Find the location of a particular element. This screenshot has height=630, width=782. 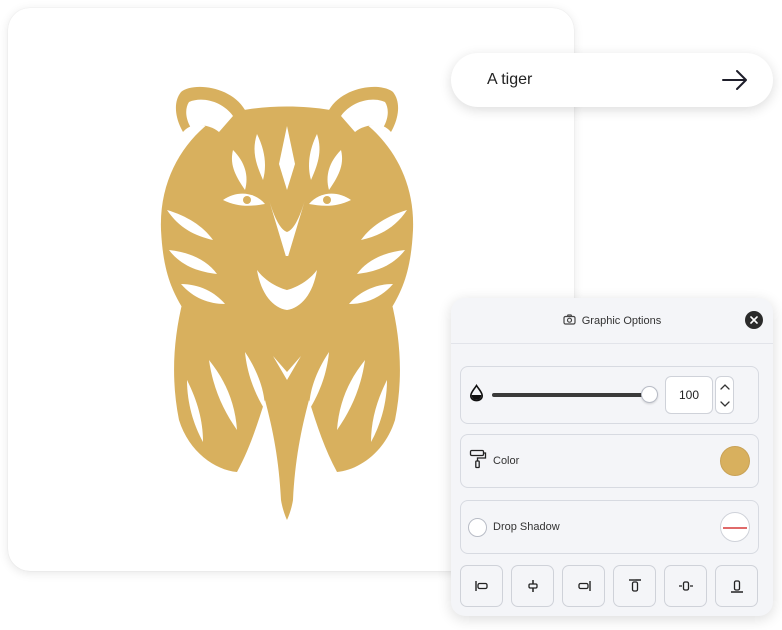

opacity-slider-thumb is located at coordinates (649, 394).